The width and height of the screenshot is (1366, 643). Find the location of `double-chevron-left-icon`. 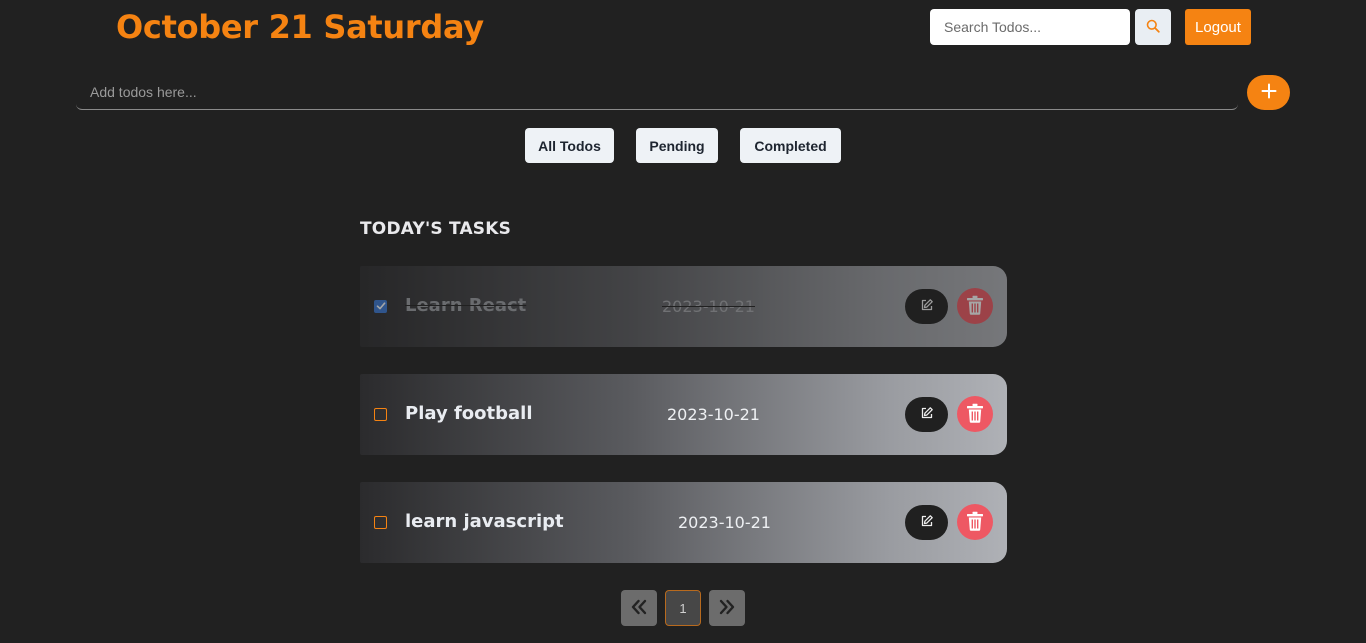

double-chevron-left-icon is located at coordinates (639, 608).